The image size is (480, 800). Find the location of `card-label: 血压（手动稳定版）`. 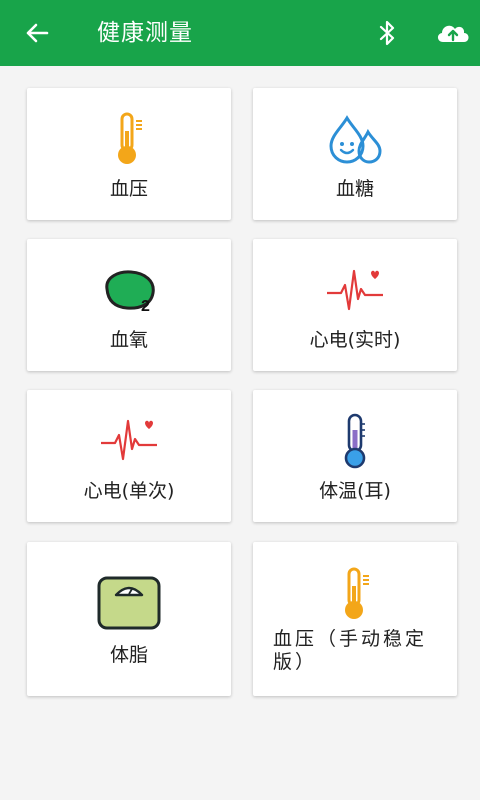

card-label: 血压（手动稳定版） is located at coordinates (350, 650).